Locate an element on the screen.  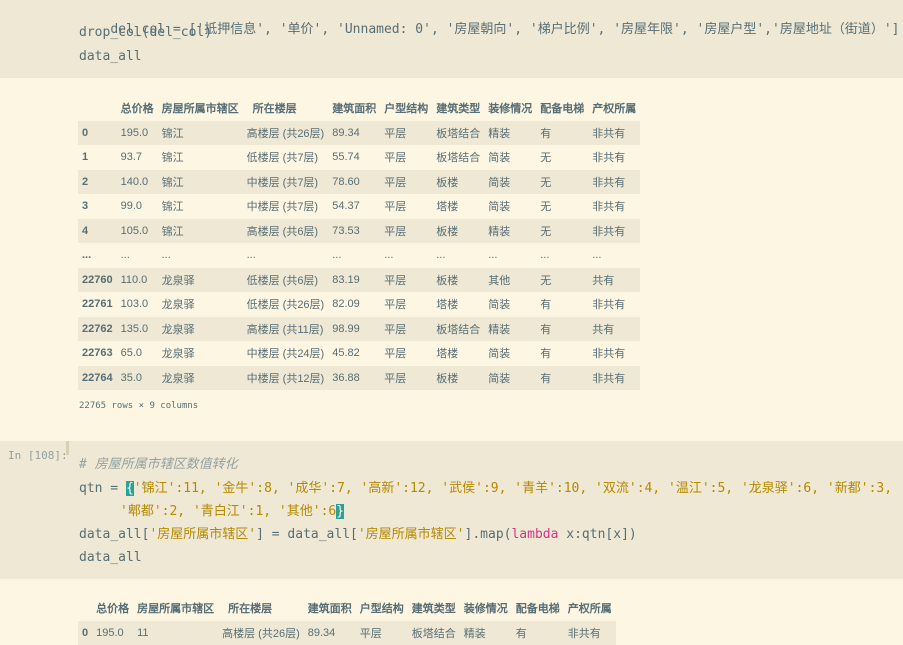
table-cell: 共有 is located at coordinates (614, 329).